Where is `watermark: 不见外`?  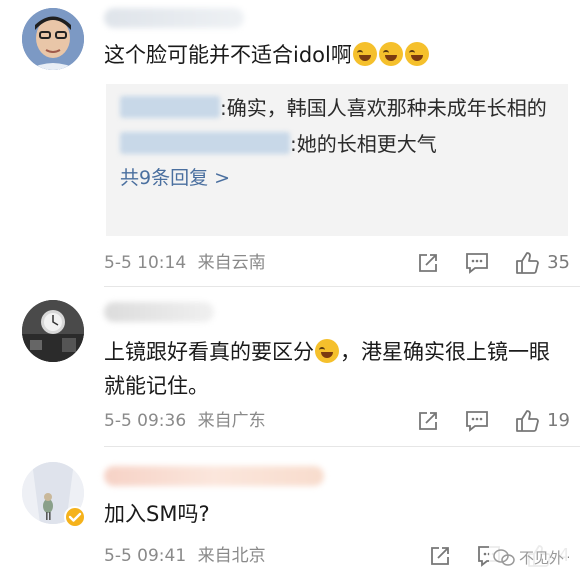 watermark: 不见外 is located at coordinates (528, 557).